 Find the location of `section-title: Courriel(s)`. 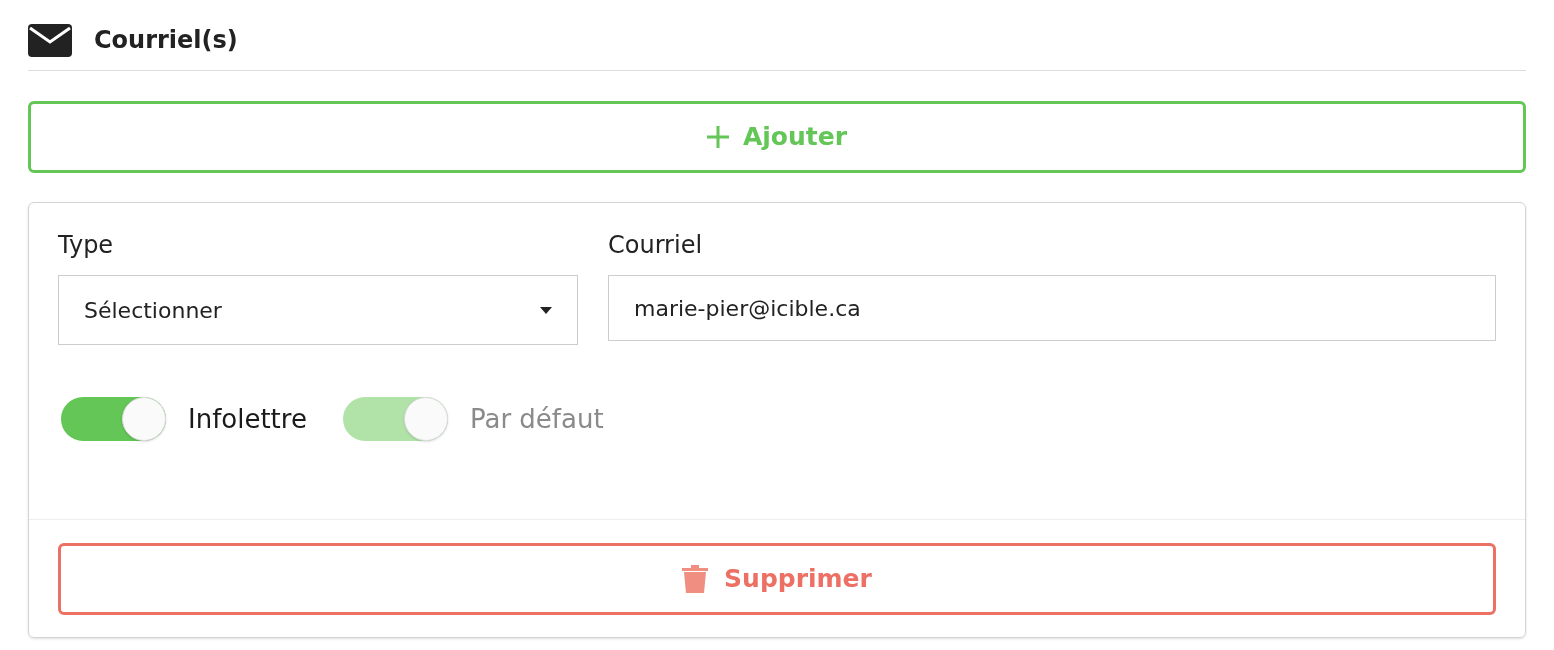

section-title: Courriel(s) is located at coordinates (166, 40).